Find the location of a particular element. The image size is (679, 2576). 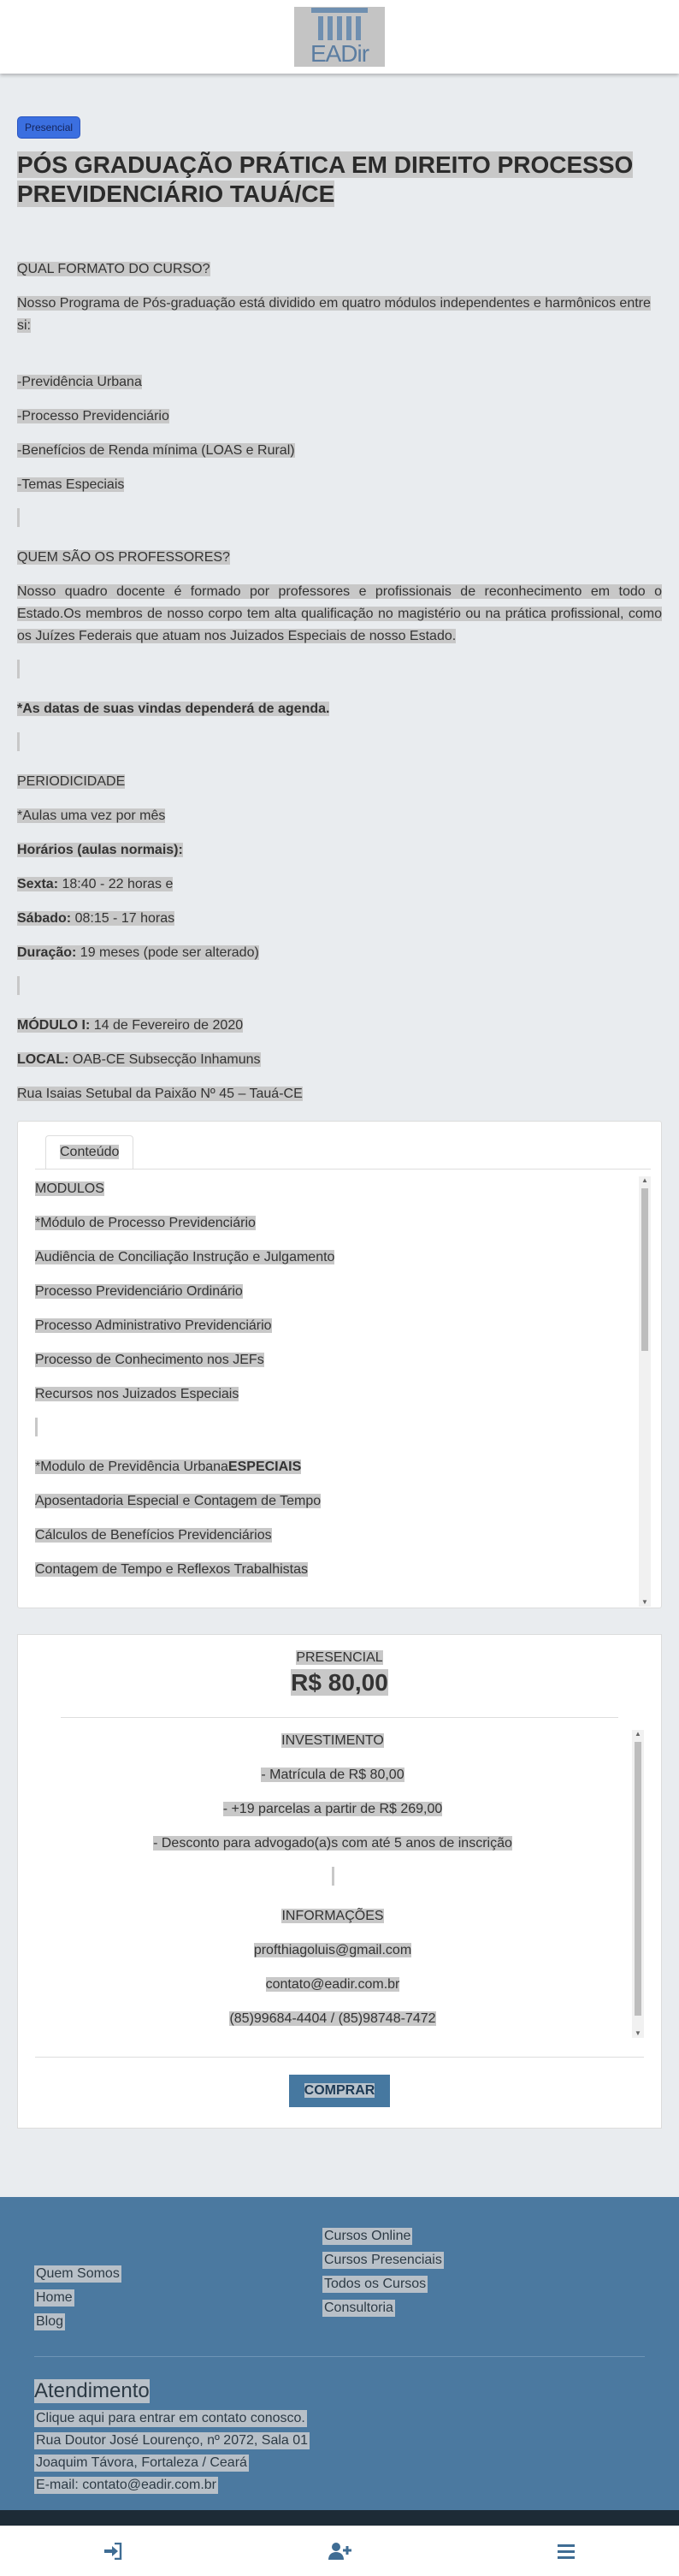

footer-link-cursos-presenciais: Cursos Presenciais is located at coordinates (383, 2260).